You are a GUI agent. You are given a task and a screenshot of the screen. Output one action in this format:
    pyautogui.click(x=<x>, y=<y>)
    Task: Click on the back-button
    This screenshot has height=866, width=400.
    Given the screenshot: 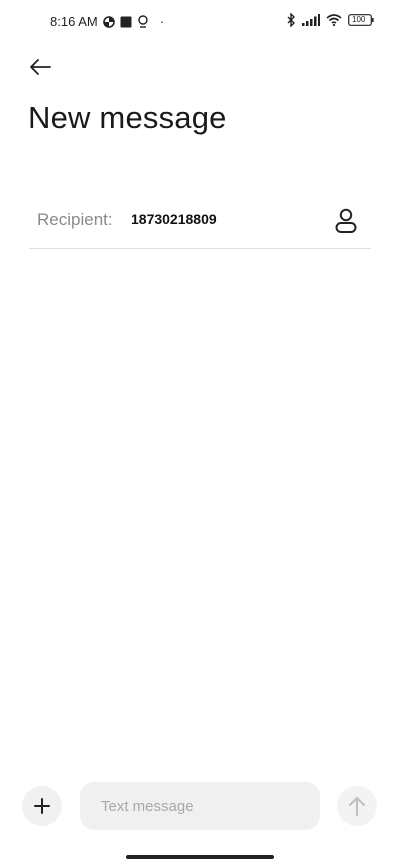 What is the action you would take?
    pyautogui.click(x=40, y=67)
    